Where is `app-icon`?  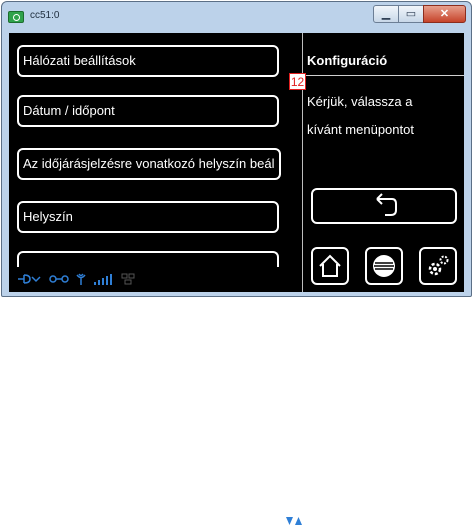
app-icon is located at coordinates (16, 17).